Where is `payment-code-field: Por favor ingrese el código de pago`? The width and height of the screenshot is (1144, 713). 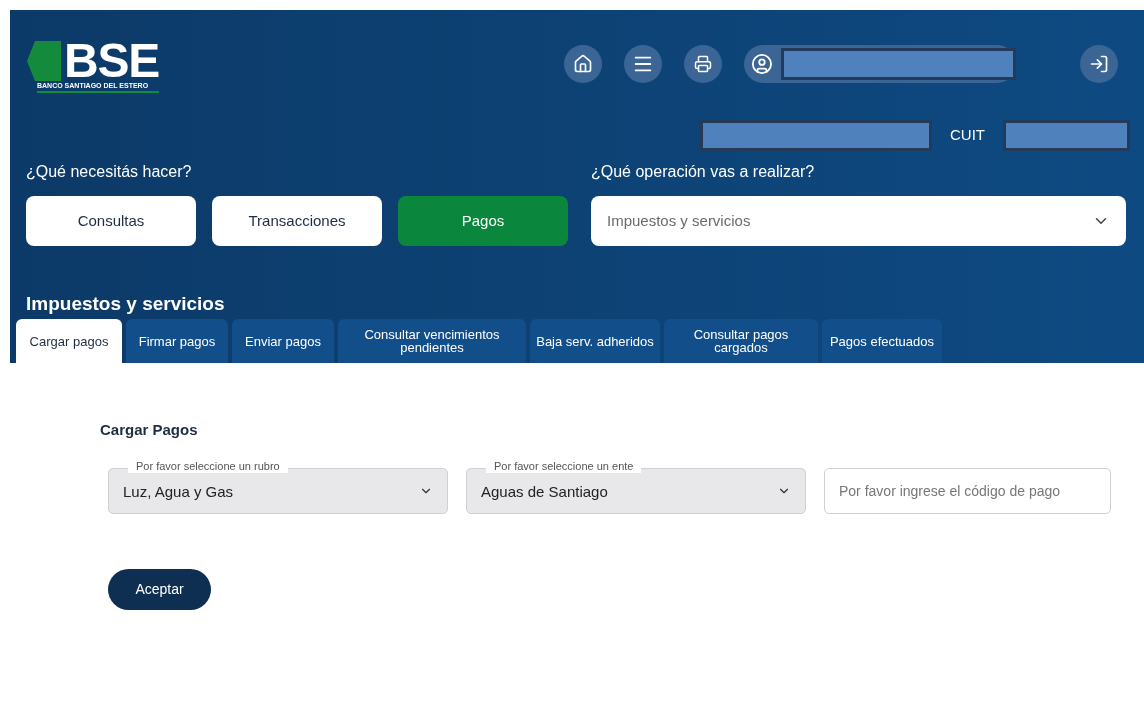
payment-code-field: Por favor ingrese el código de pago is located at coordinates (967, 491).